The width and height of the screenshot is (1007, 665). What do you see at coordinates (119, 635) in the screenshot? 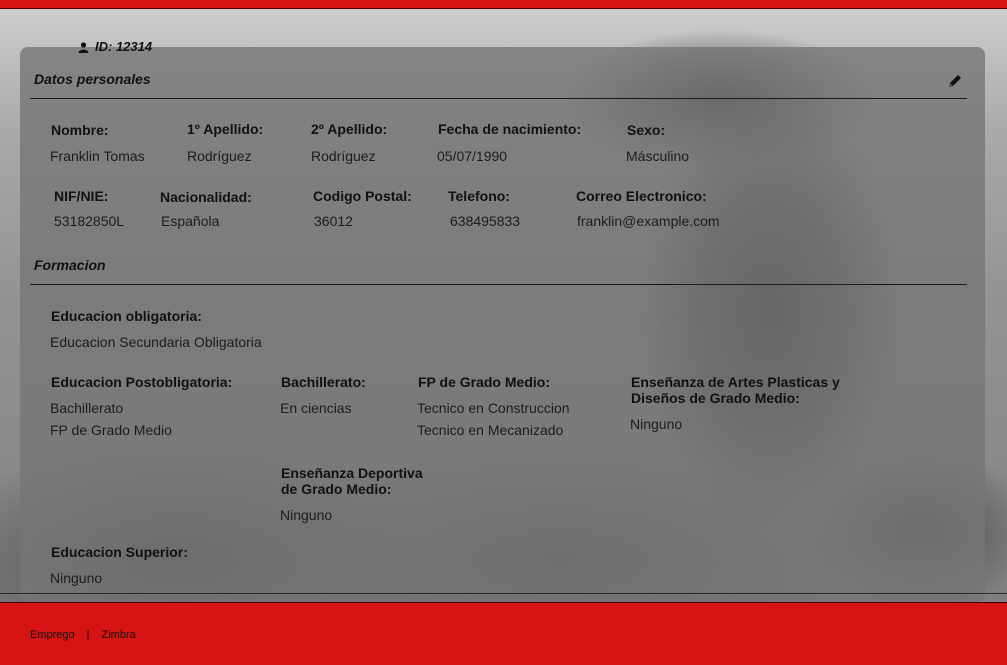
I see `footer-link-zimbra: Zimbra` at bounding box center [119, 635].